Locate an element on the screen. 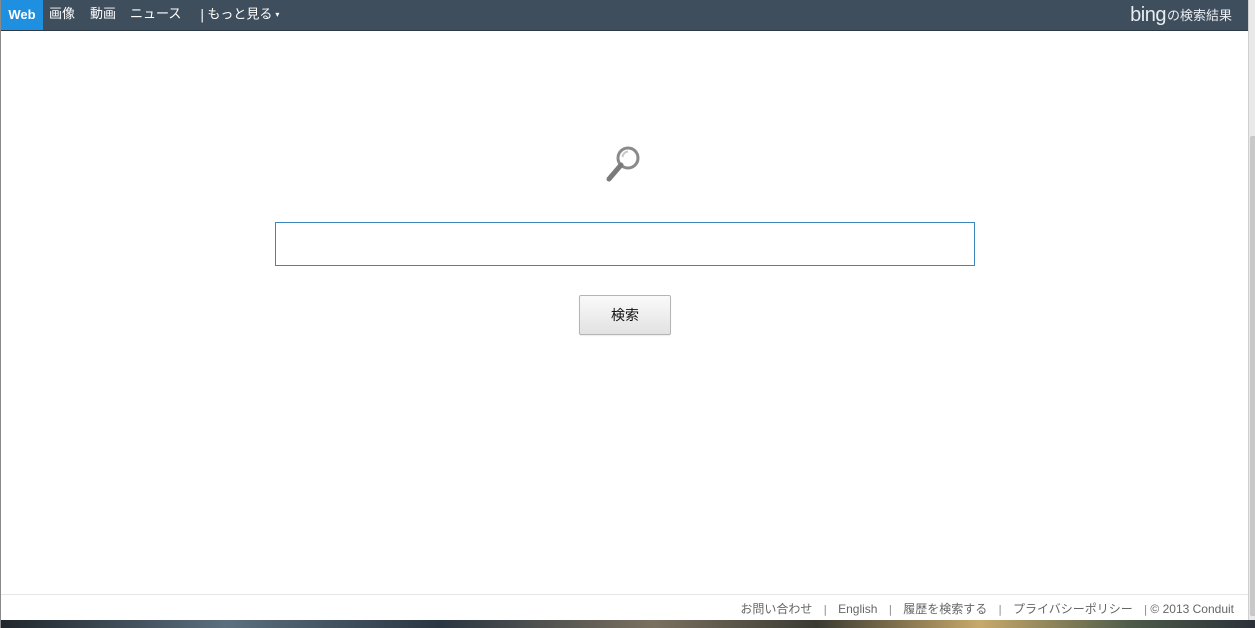 The height and width of the screenshot is (628, 1255). caret-down-icon: ▾ is located at coordinates (277, 14).